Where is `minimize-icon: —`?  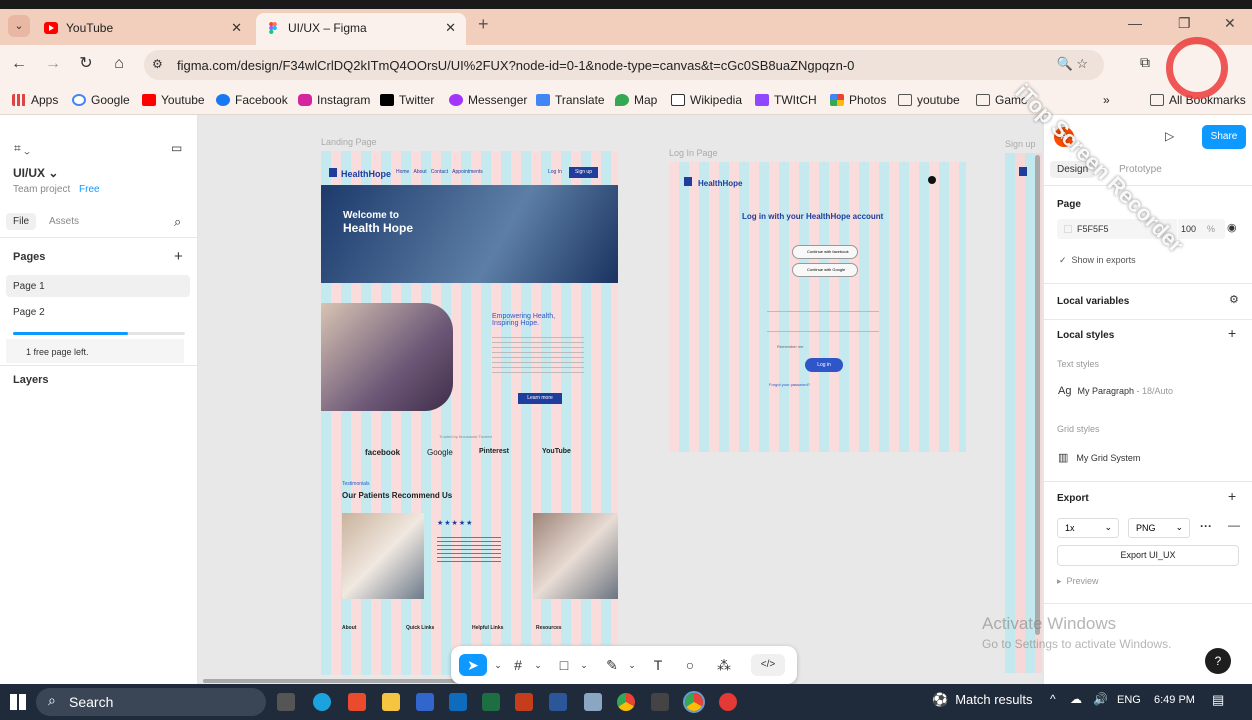 minimize-icon: — is located at coordinates (1135, 23).